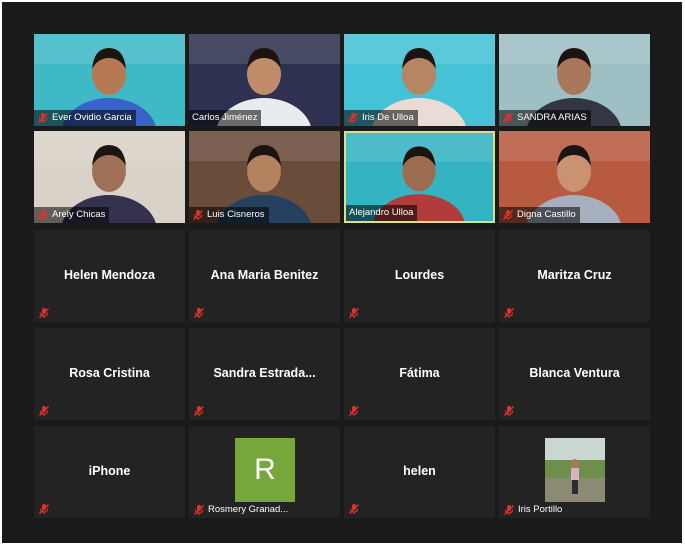 This screenshot has width=685, height=545. I want to click on participant-label: Alejandro Ulloa, so click(382, 213).